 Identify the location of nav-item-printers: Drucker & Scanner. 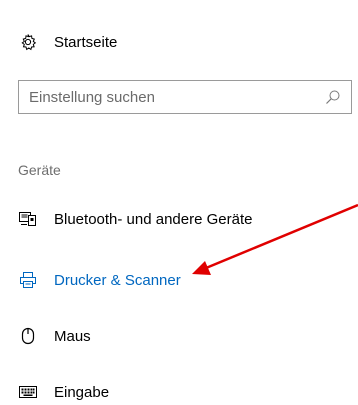
(99, 280).